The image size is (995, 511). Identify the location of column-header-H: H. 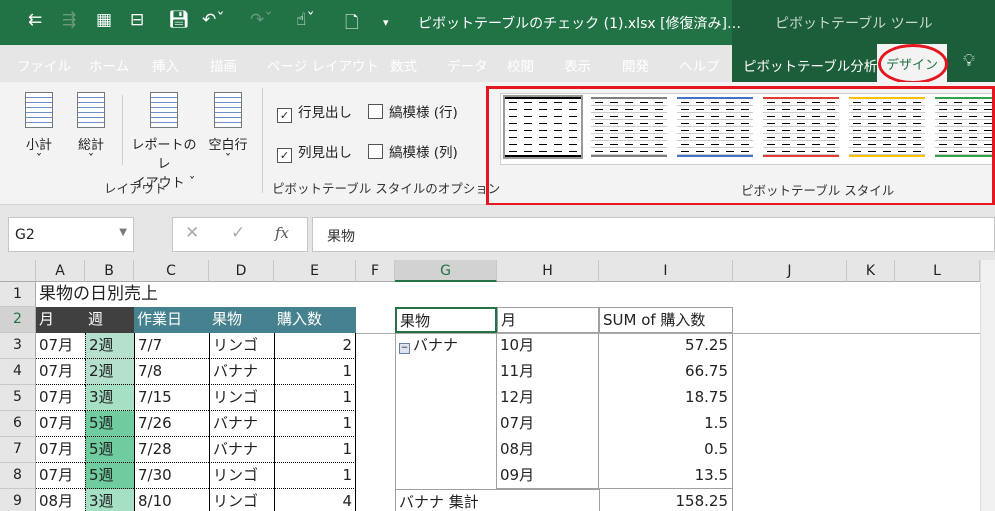
(548, 271).